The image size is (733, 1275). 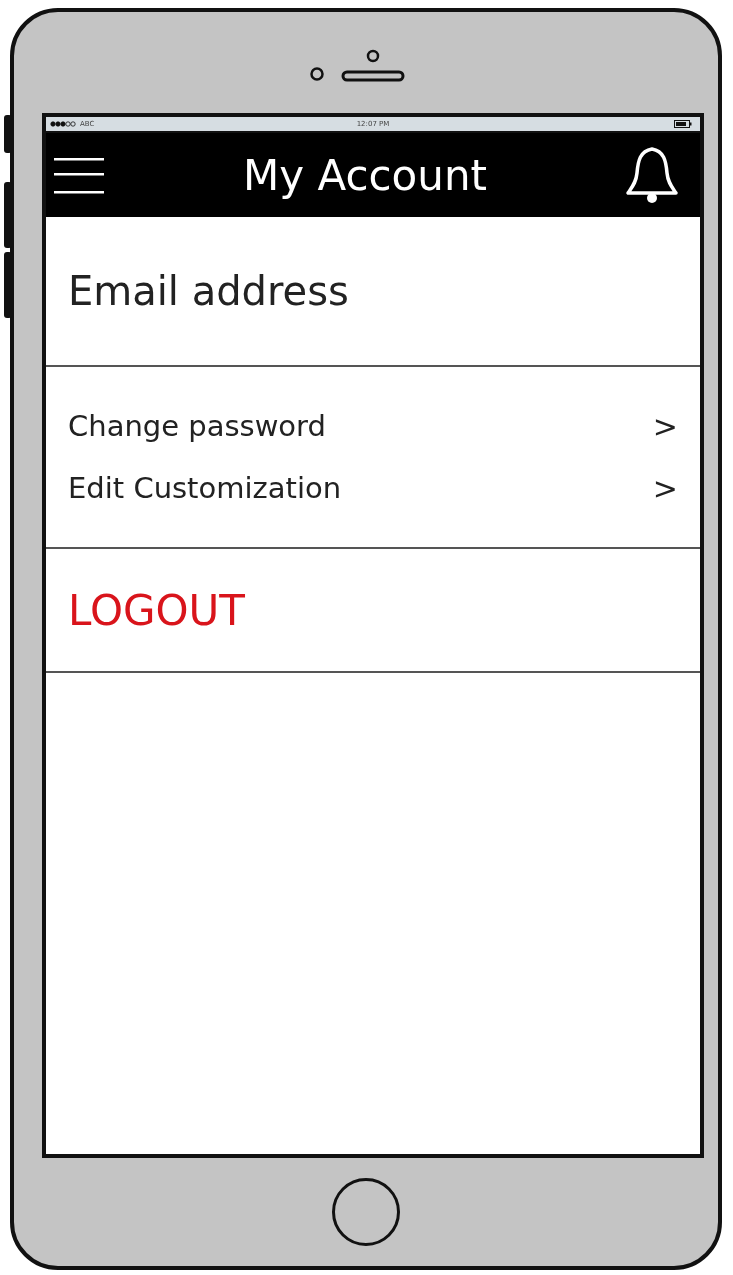 What do you see at coordinates (63, 124) in the screenshot?
I see `signal-icon` at bounding box center [63, 124].